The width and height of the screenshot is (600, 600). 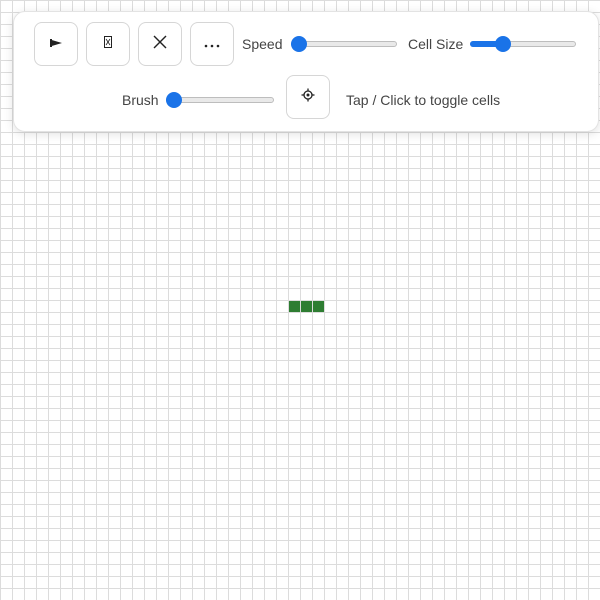 I want to click on cell-size-label: Cell Size, so click(x=436, y=44).